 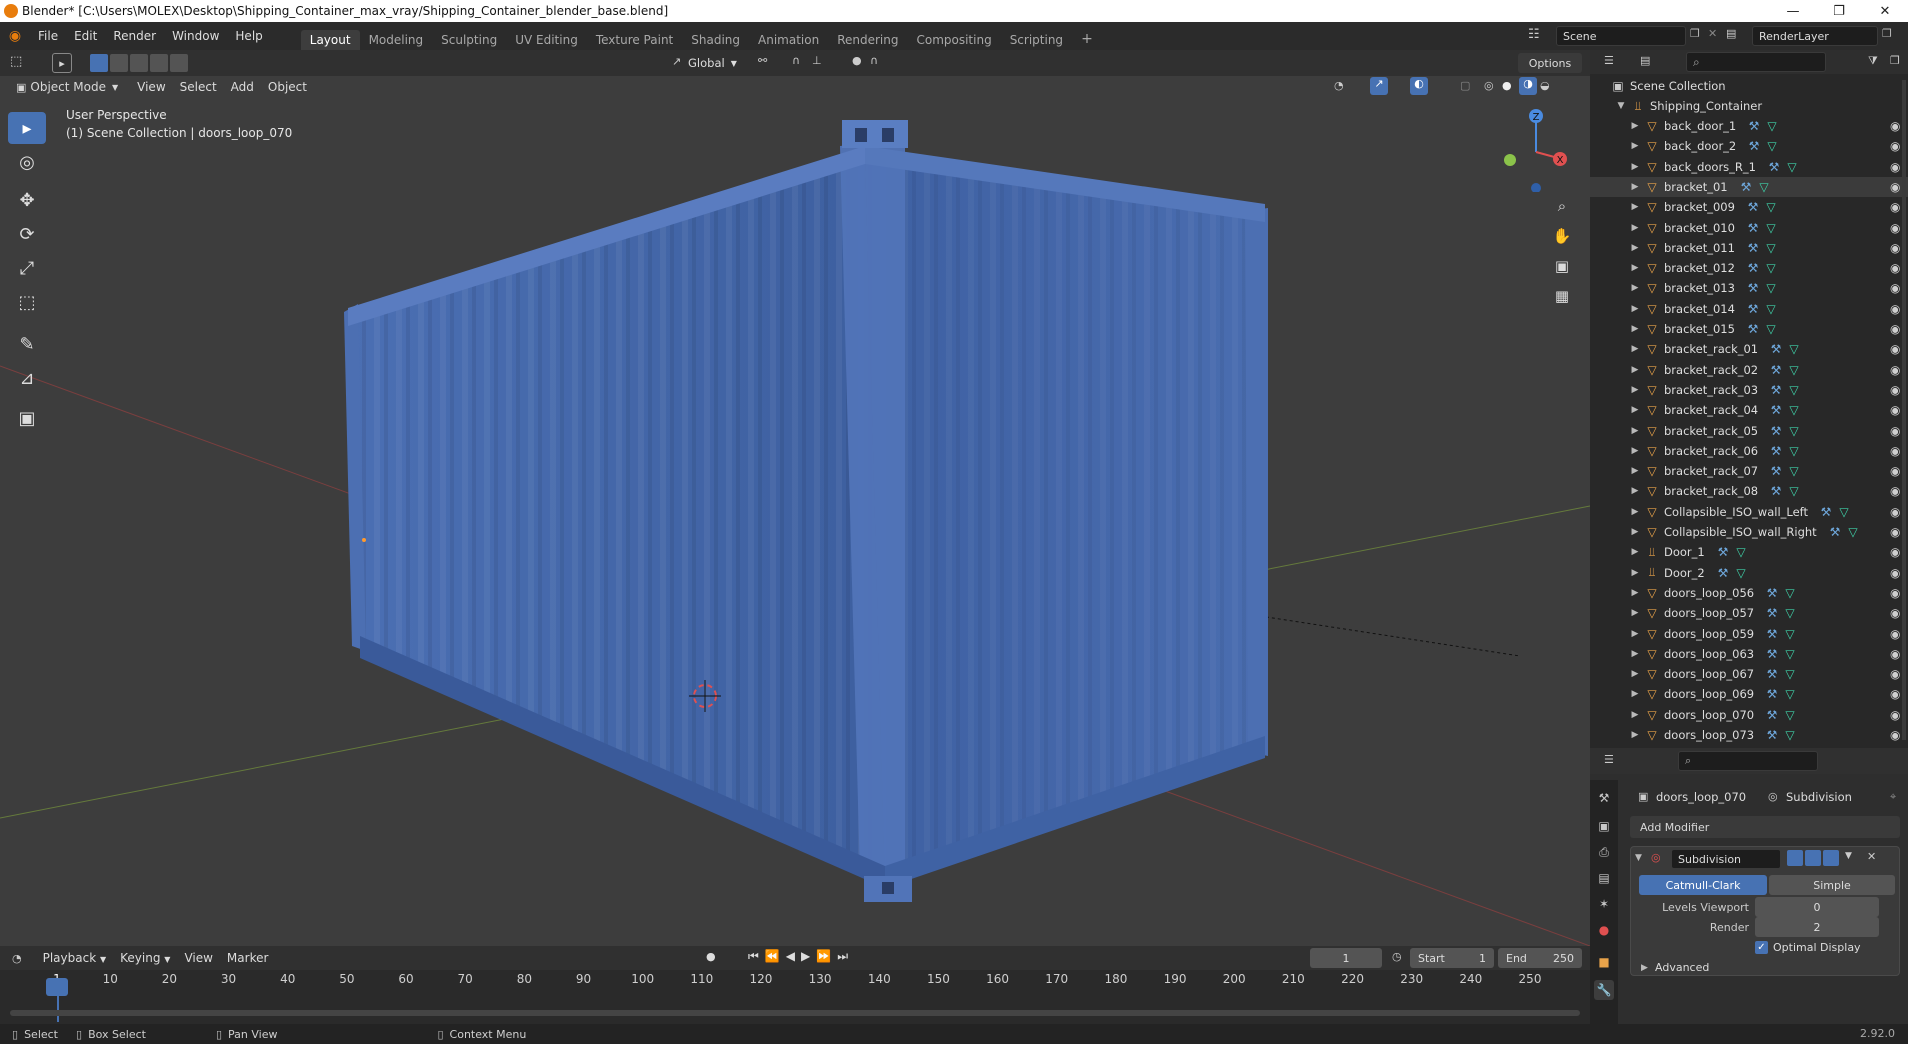 What do you see at coordinates (1749, 552) in the screenshot?
I see `outliner-item: ▶ ⫫ Door_1 ⚒ ▽ ◉` at bounding box center [1749, 552].